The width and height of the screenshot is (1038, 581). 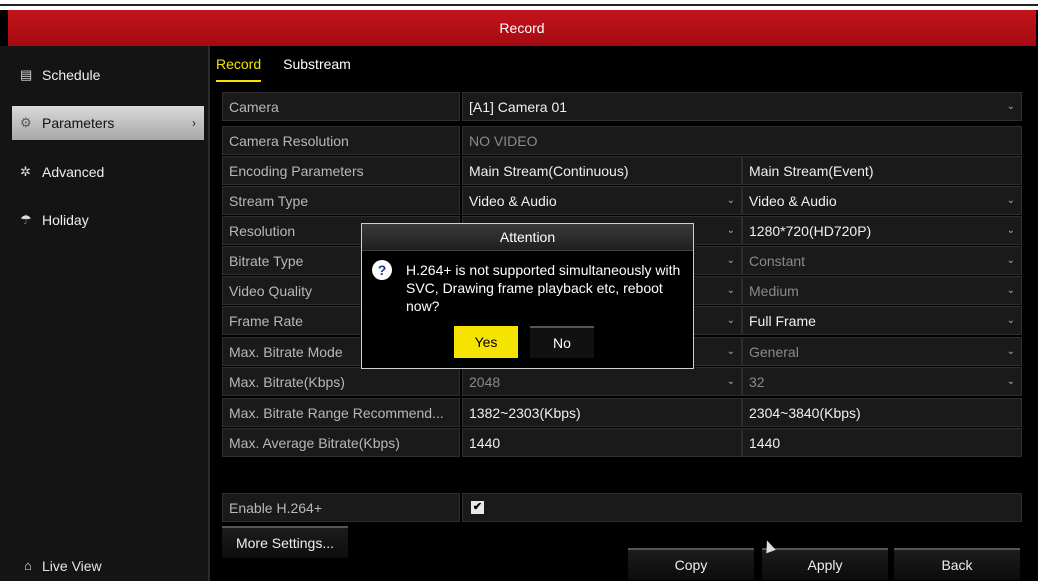 I want to click on camera-select: [A1] Camera 01 ⌄, so click(x=742, y=106).